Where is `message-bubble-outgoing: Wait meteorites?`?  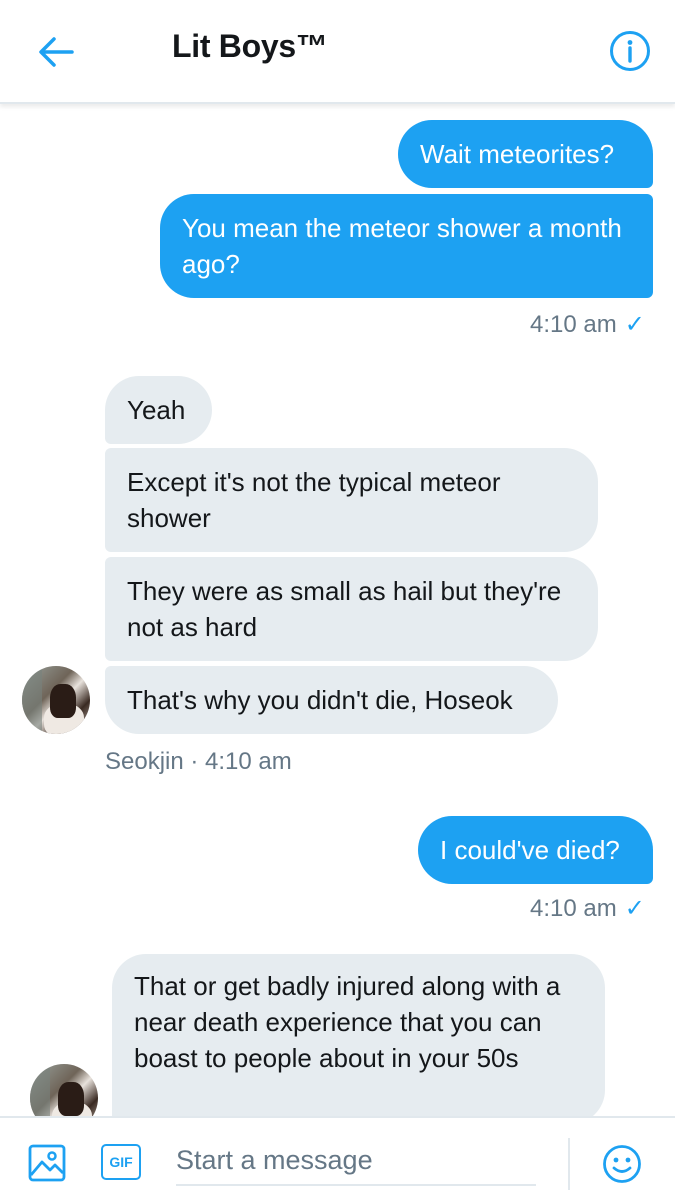
message-bubble-outgoing: Wait meteorites? is located at coordinates (525, 154).